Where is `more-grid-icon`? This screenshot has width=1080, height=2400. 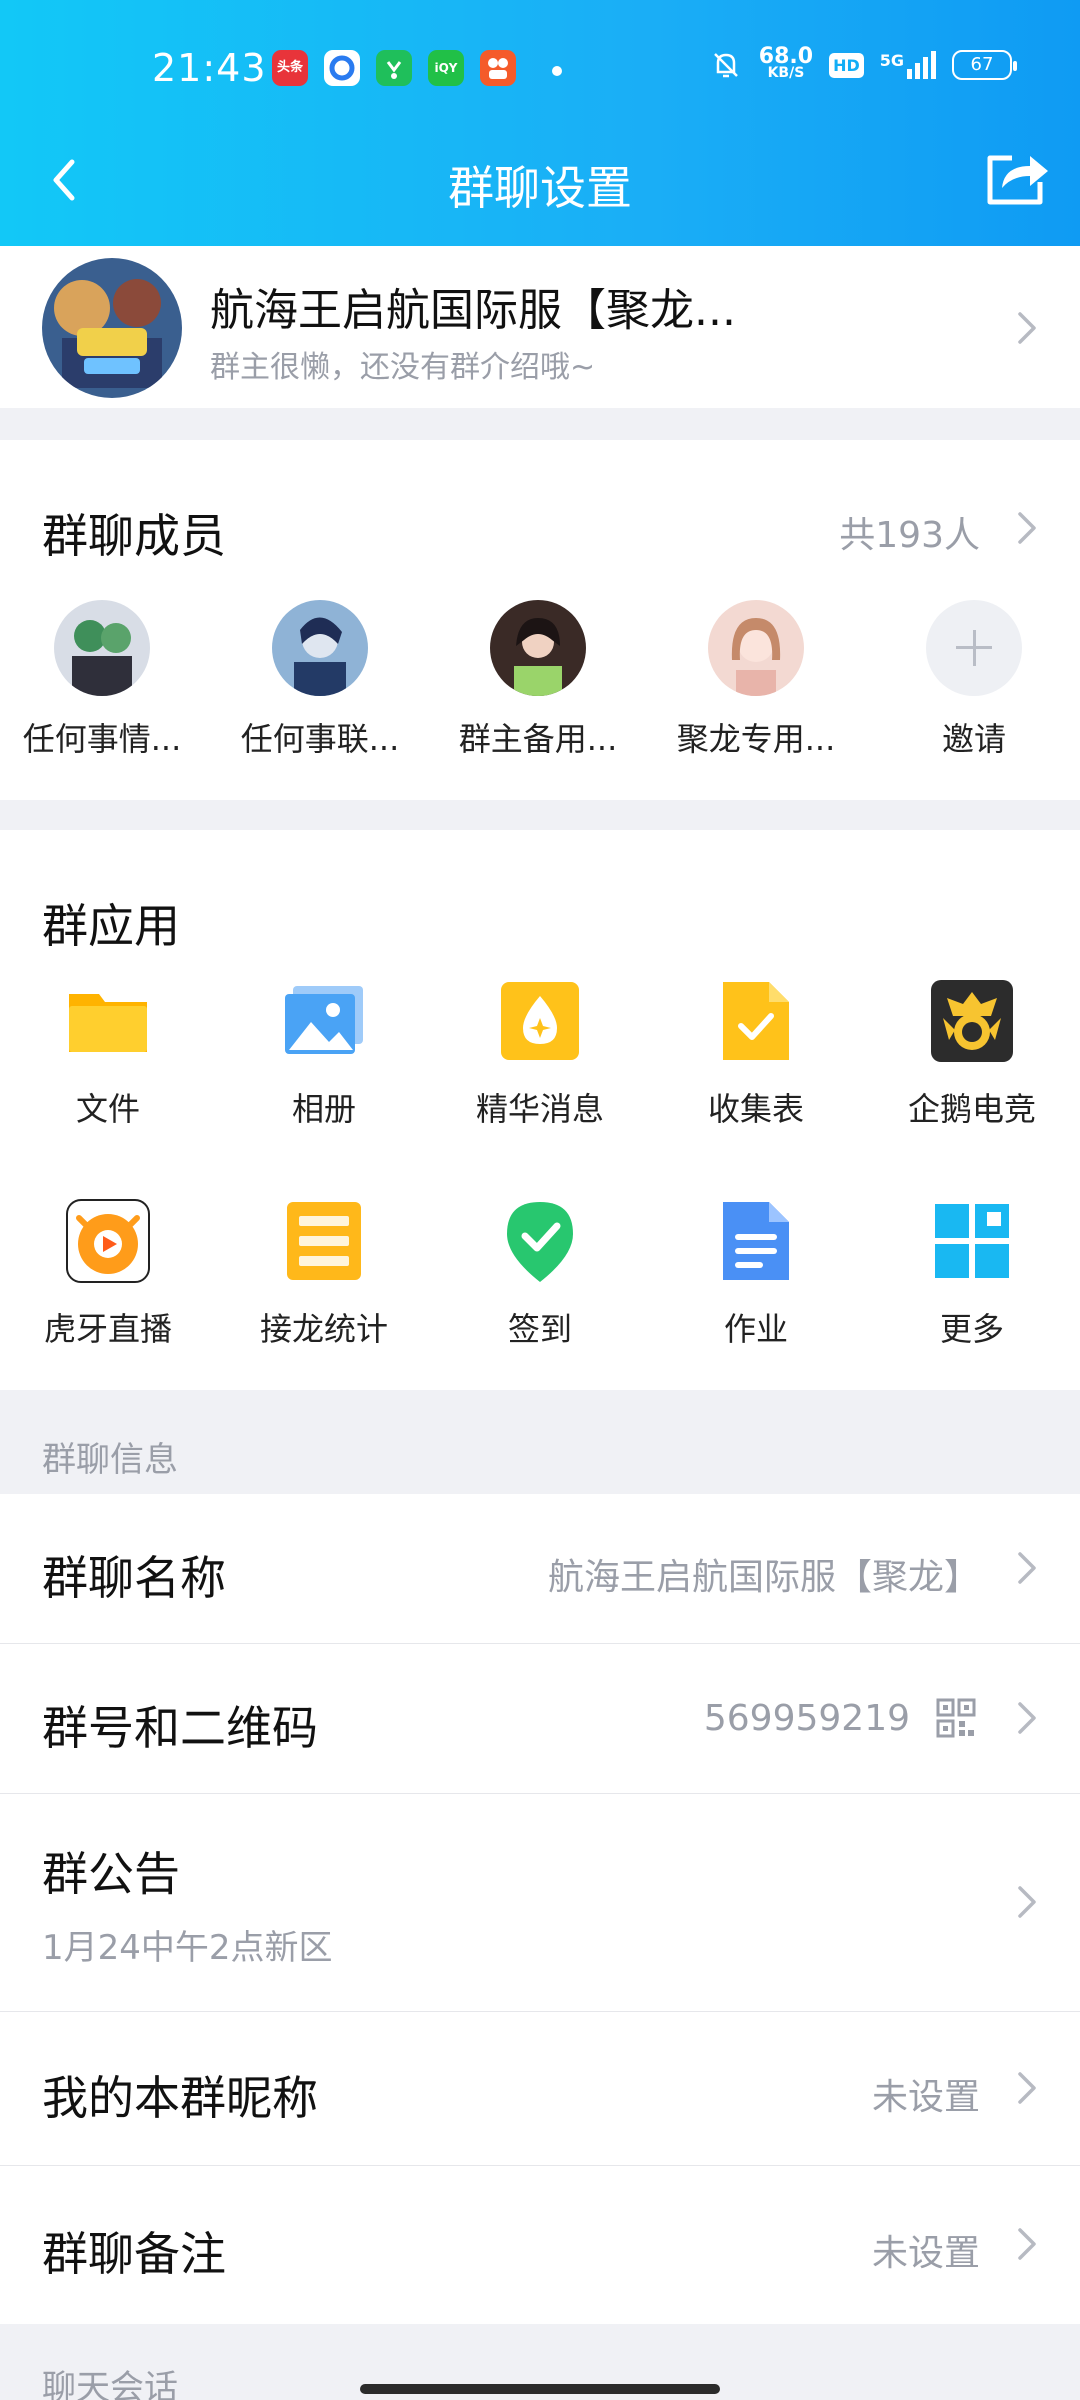 more-grid-icon is located at coordinates (972, 1241).